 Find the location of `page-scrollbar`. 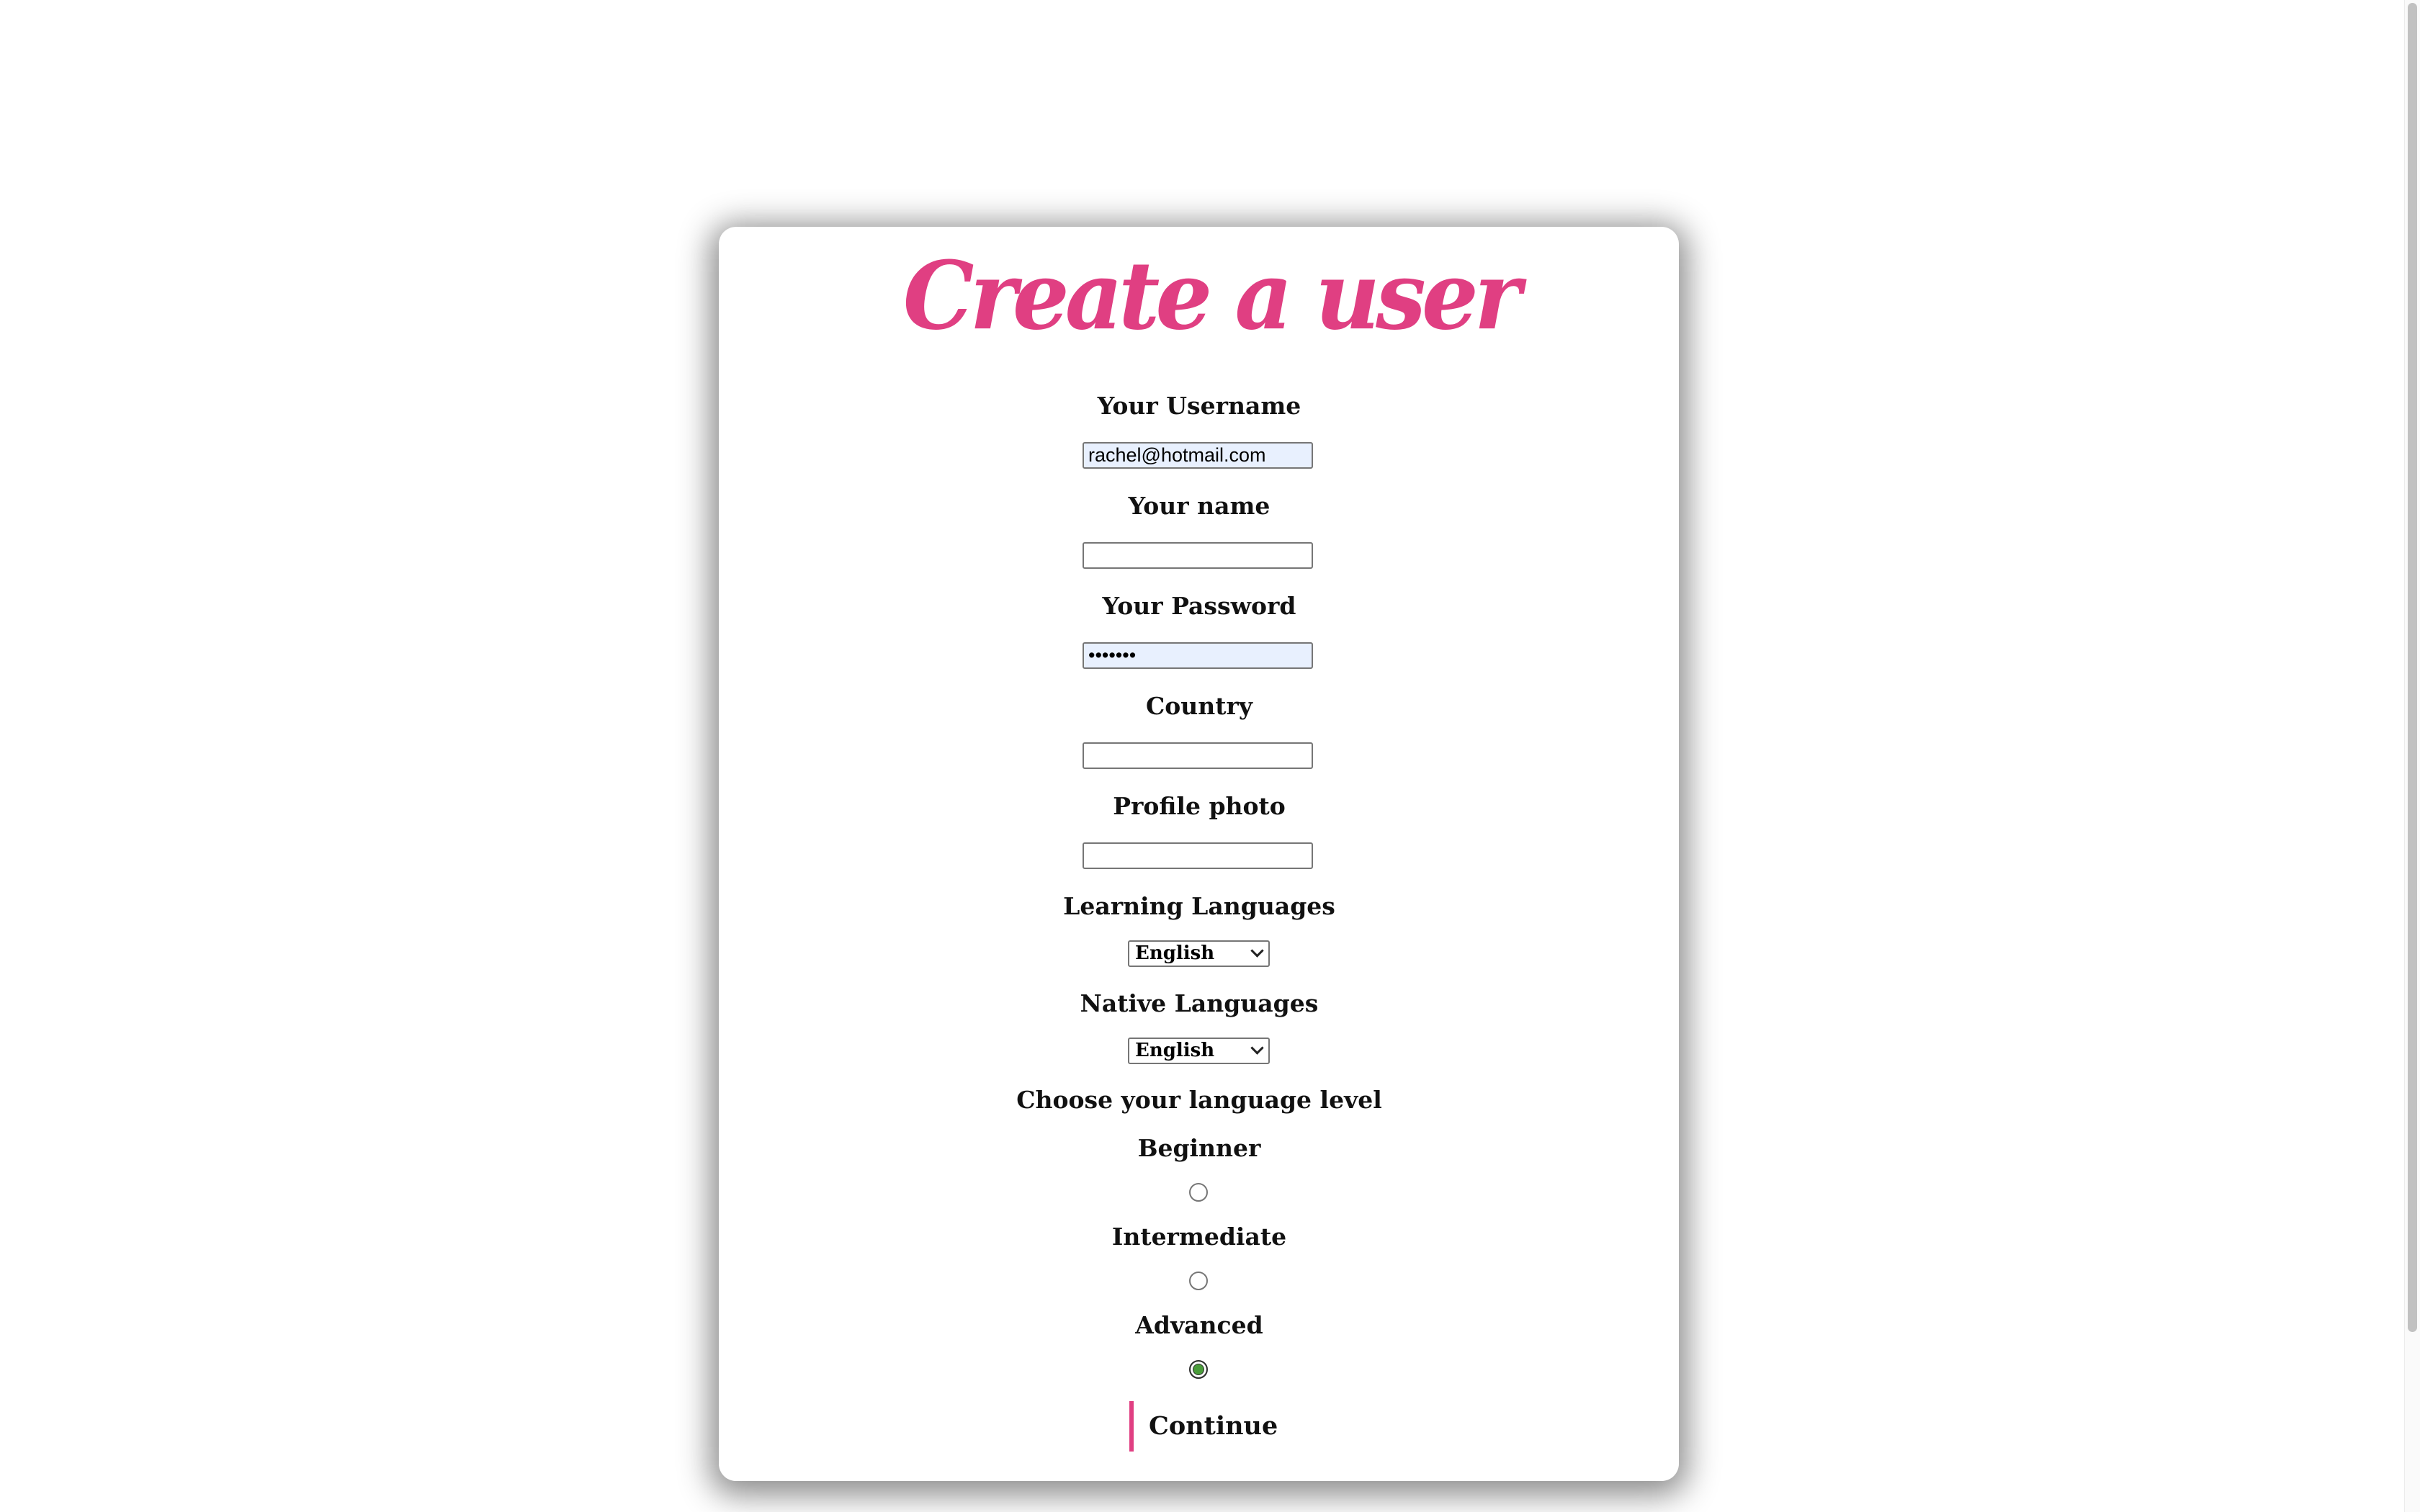

page-scrollbar is located at coordinates (2412, 756).